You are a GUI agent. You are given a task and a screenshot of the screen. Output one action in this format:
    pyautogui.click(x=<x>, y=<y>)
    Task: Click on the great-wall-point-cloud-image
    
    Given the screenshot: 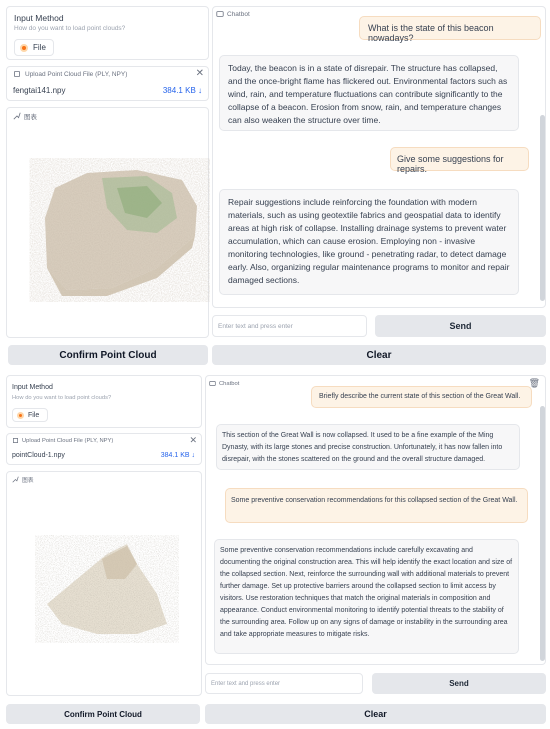 What is the action you would take?
    pyautogui.click(x=105, y=589)
    